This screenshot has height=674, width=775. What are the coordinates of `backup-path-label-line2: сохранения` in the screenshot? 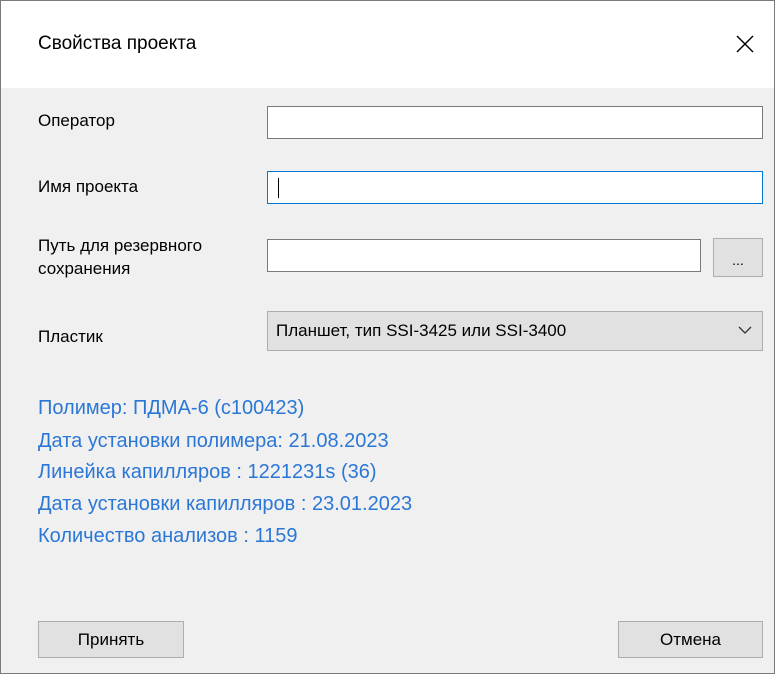 It's located at (84, 268).